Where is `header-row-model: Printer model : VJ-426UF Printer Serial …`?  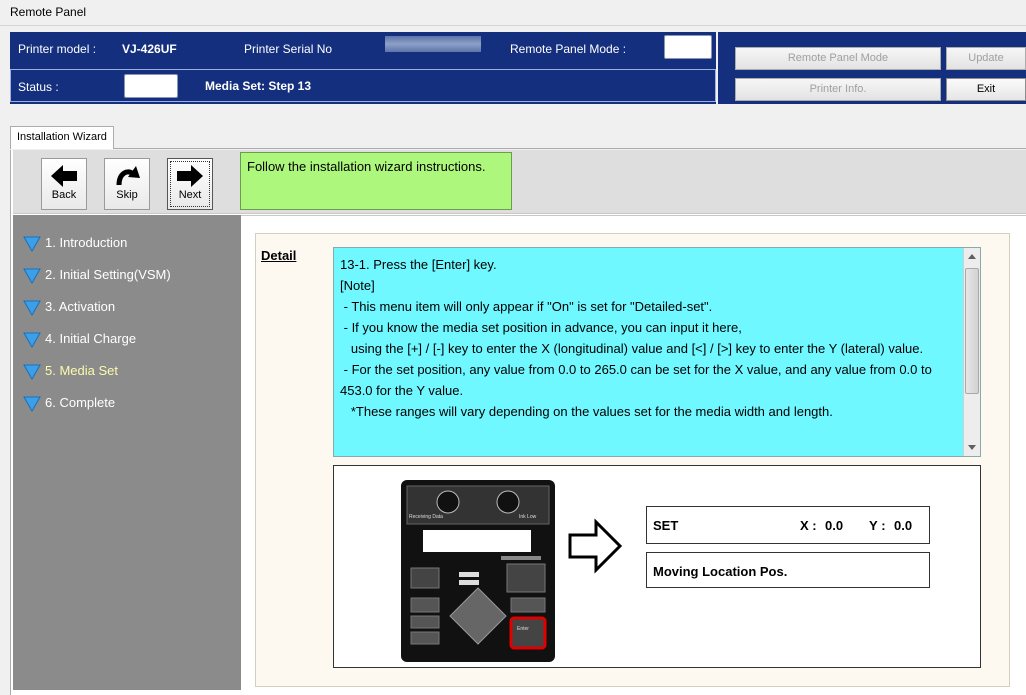 header-row-model: Printer model : VJ-426UF Printer Serial … is located at coordinates (363, 49).